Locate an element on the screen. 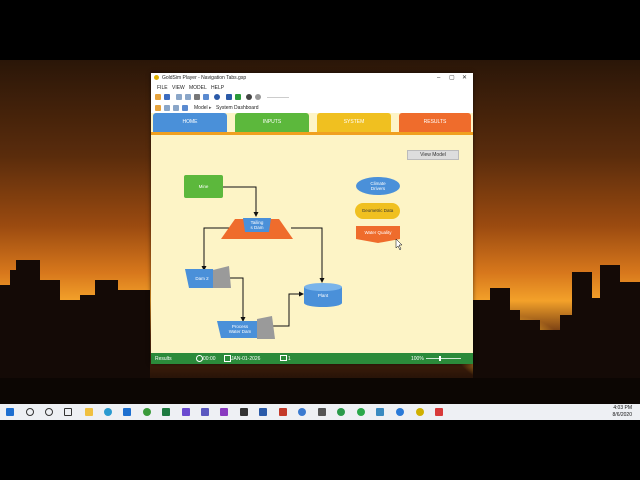 Image resolution: width=640 pixels, height=480 pixels. goldsim-icon is located at coordinates (420, 412).